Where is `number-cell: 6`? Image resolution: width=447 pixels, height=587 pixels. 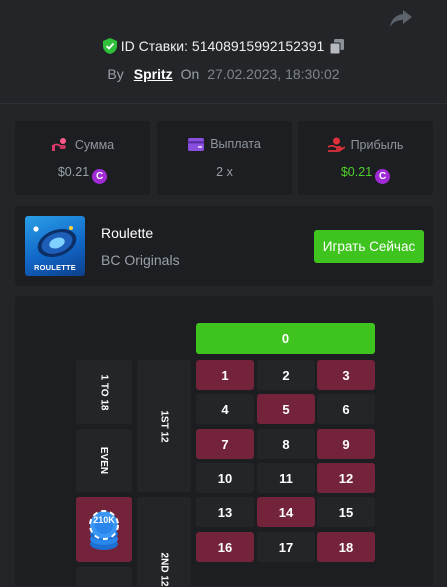
number-cell: 6 is located at coordinates (346, 409).